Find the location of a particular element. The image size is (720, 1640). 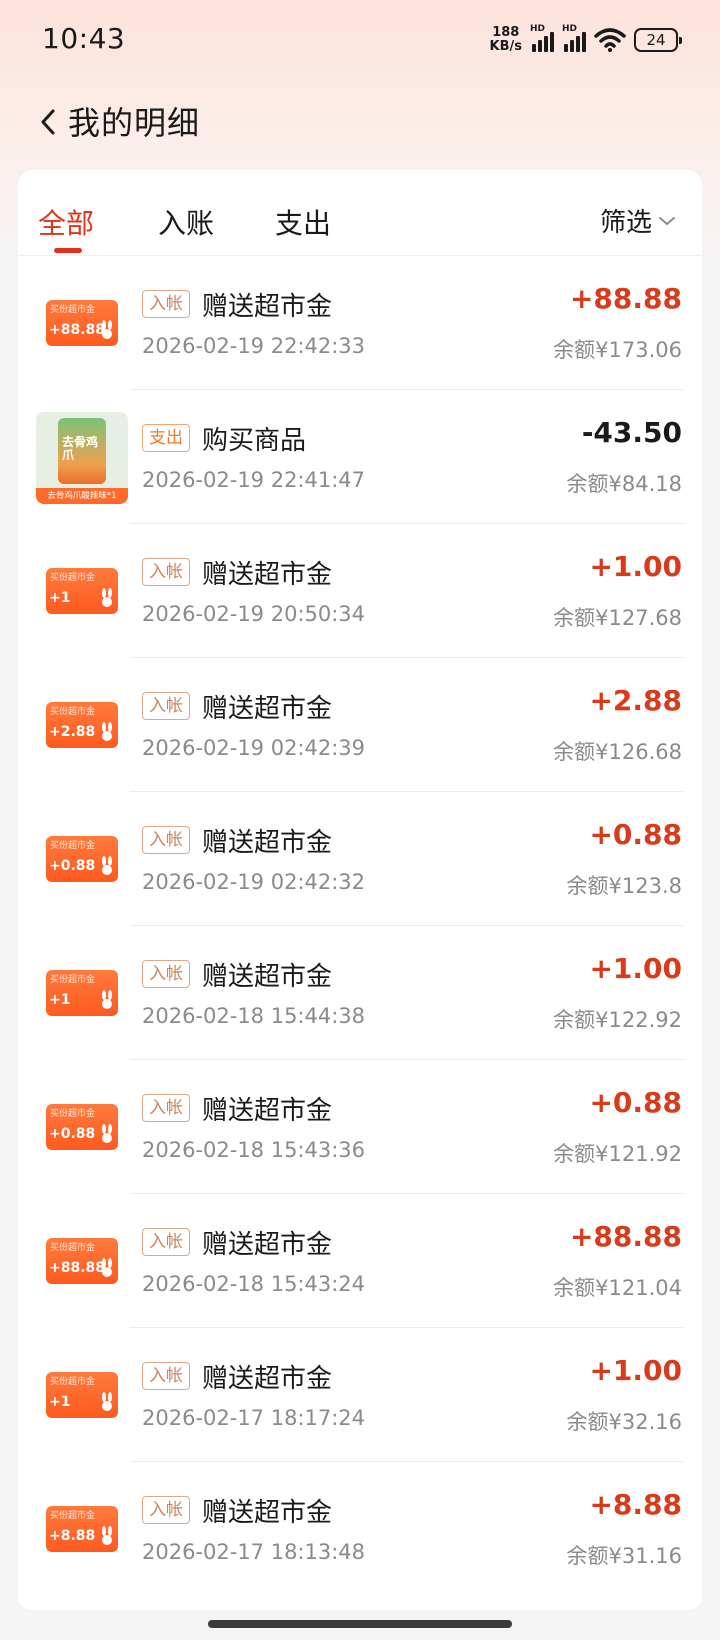

filter-button: 筛选 is located at coordinates (638, 220).